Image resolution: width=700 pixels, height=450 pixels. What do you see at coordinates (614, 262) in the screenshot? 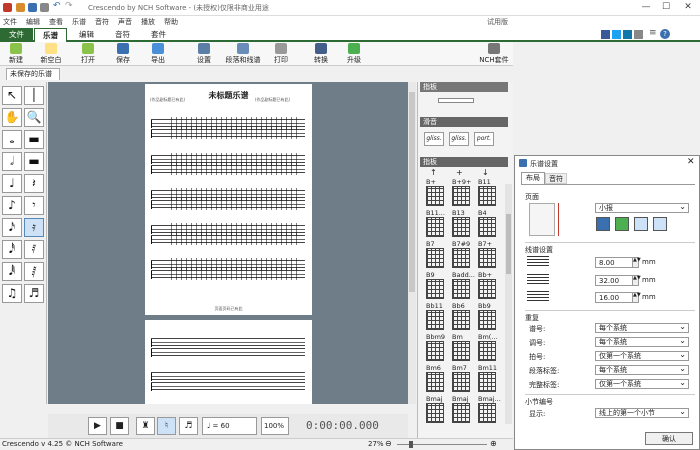
I see `staff-size-input: 8.00` at bounding box center [614, 262].